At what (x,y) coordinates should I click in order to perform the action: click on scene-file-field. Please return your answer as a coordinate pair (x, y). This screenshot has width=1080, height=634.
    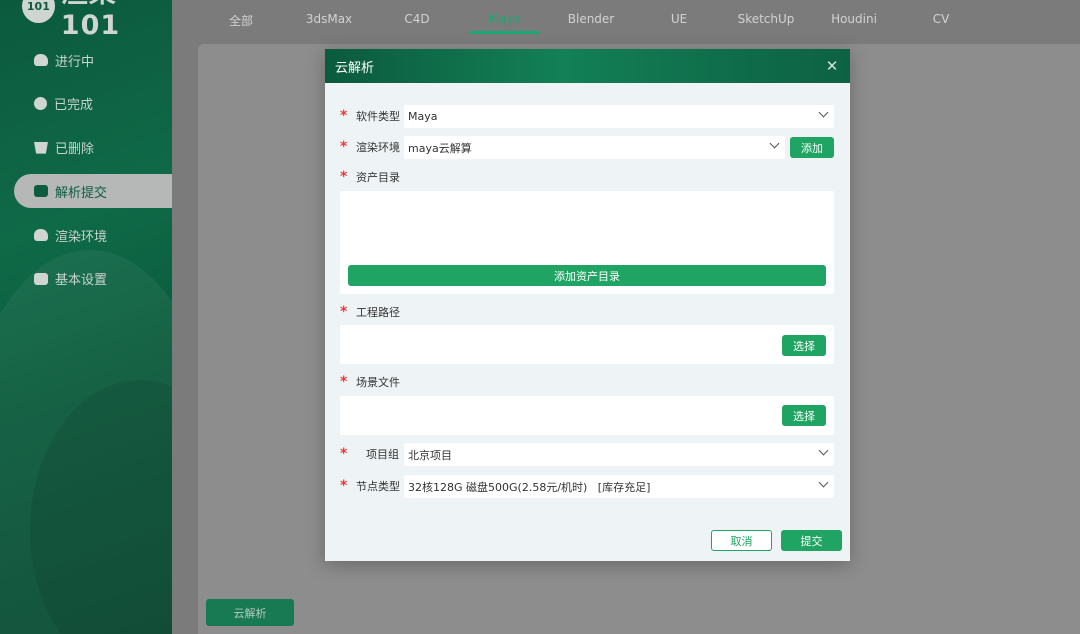
    Looking at the image, I should click on (587, 415).